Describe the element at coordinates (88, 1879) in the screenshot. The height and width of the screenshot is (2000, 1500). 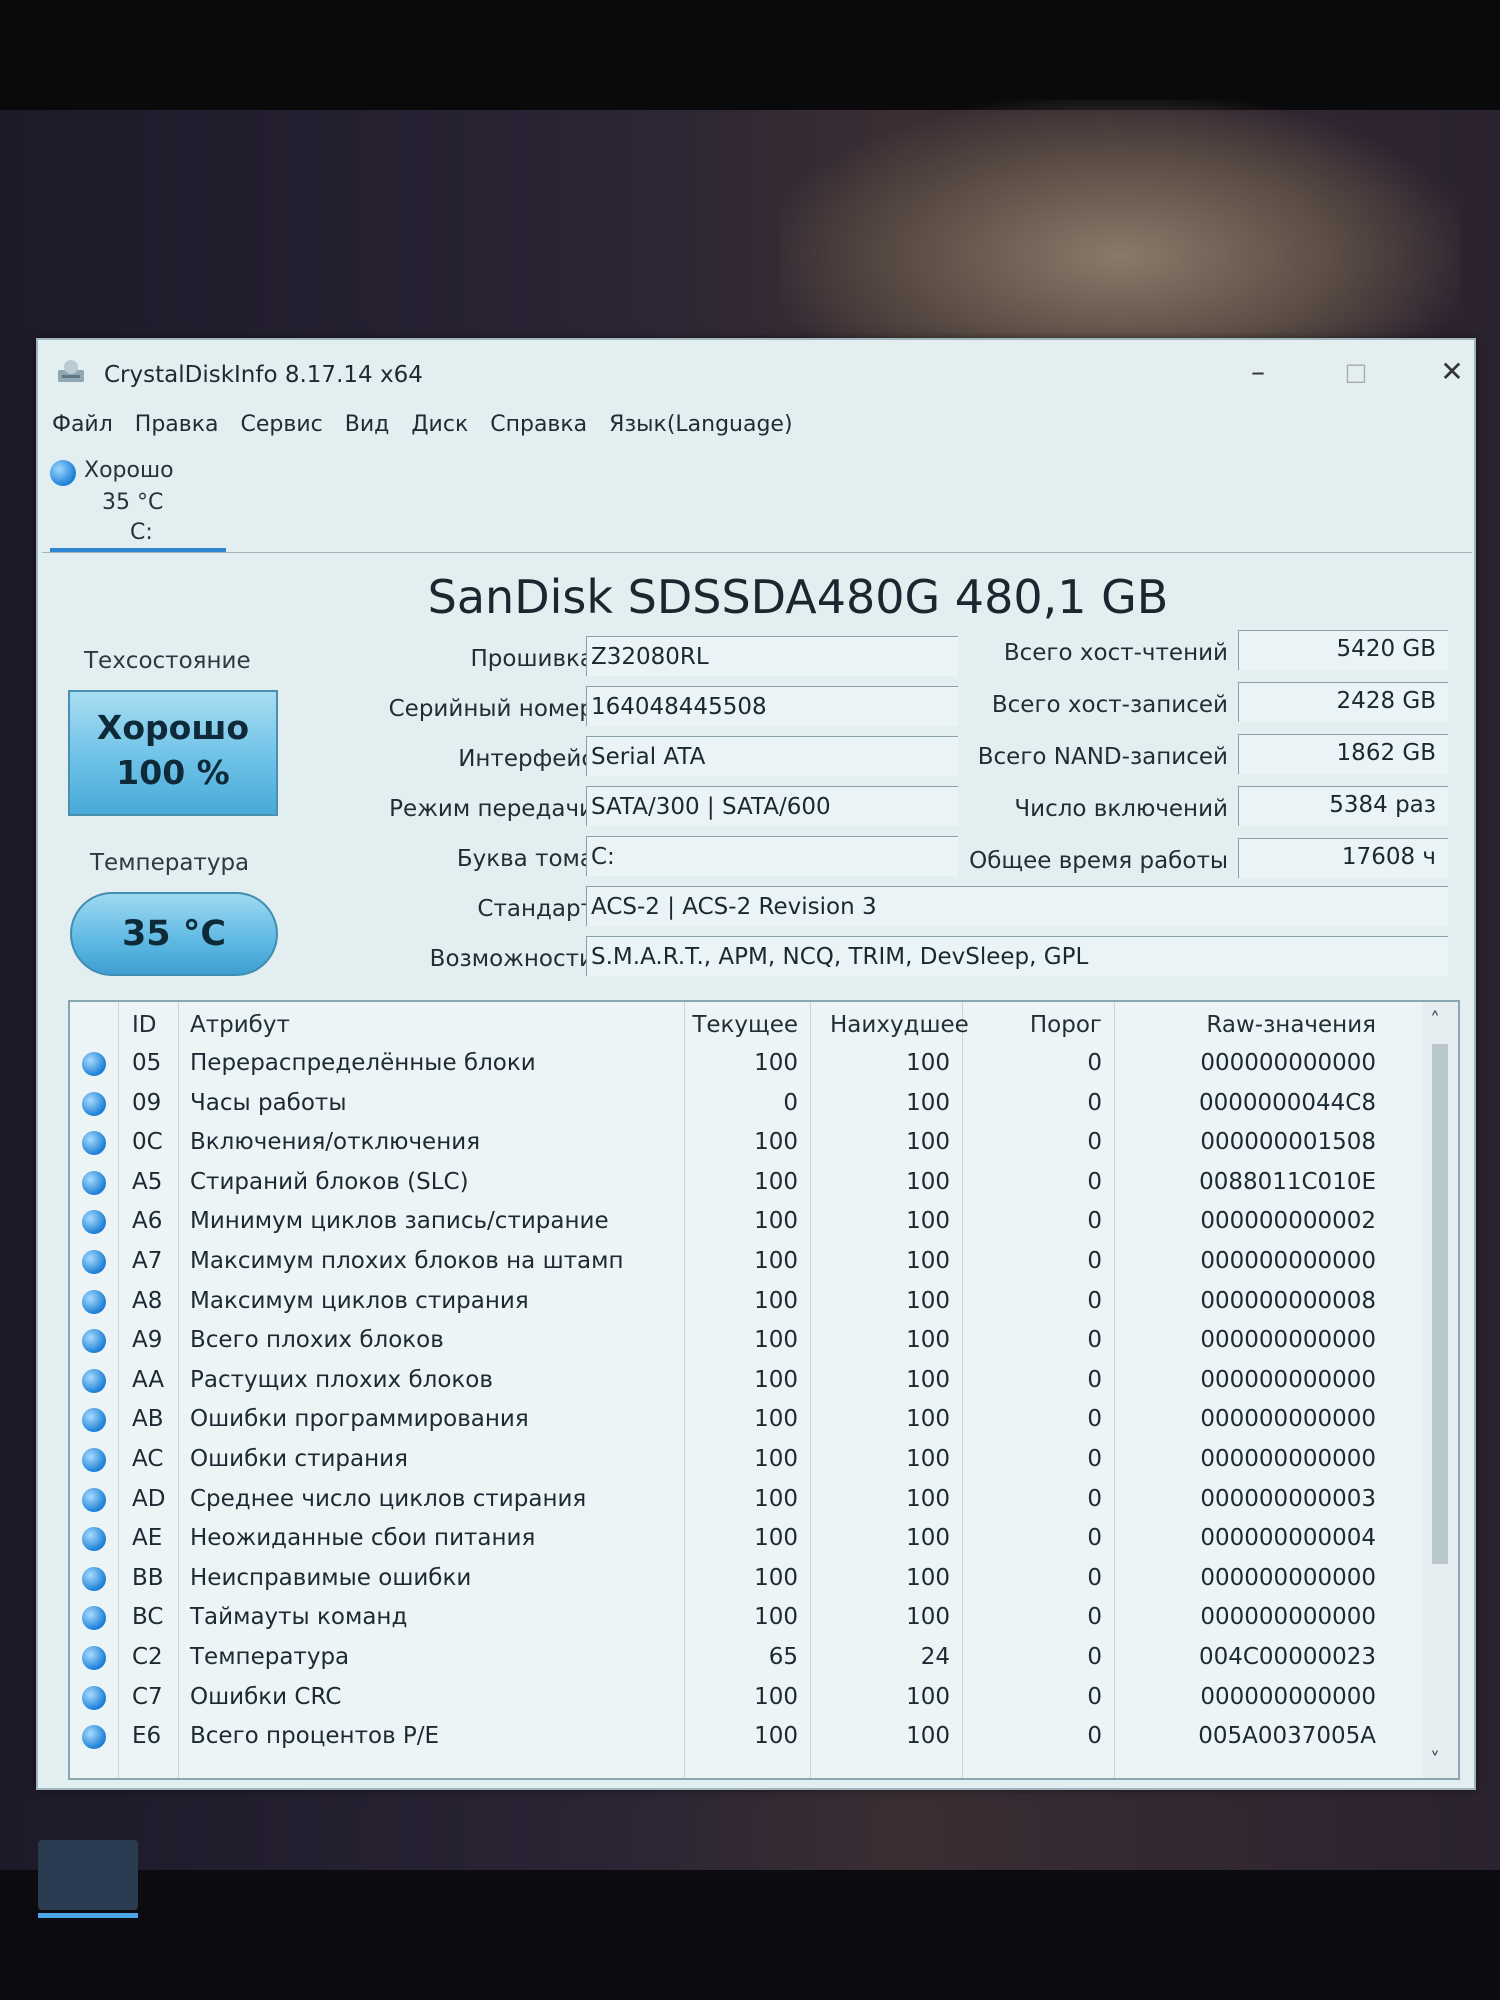
I see `taskbar-app-icon` at that location.